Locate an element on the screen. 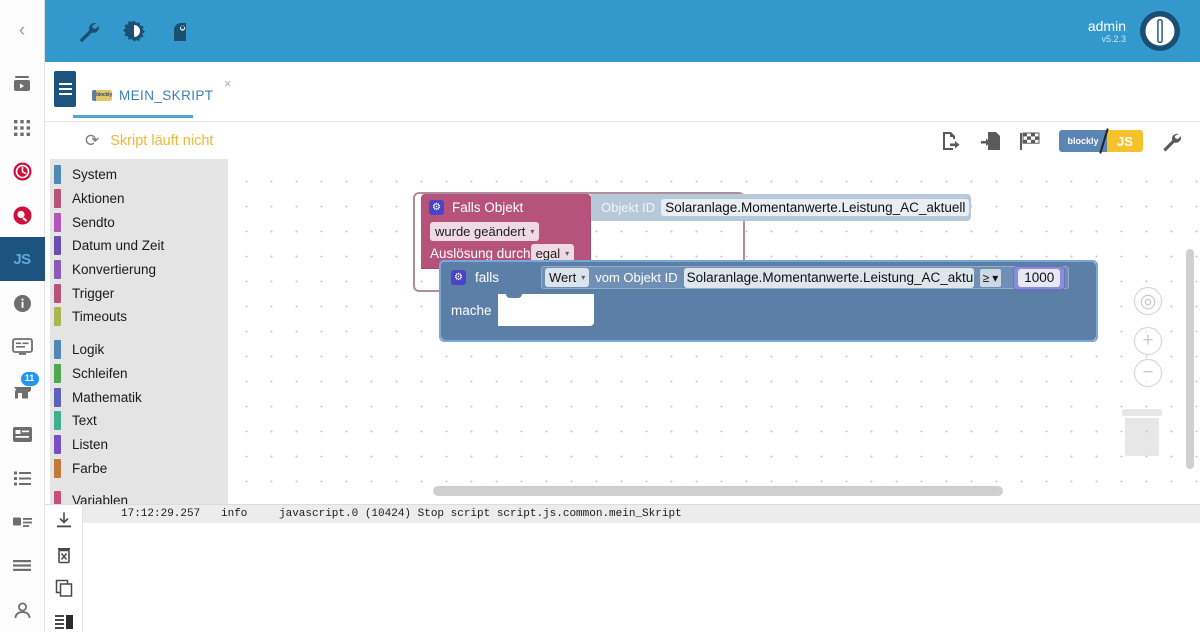 Image resolution: width=1200 pixels, height=632 pixels. value-type-dropdown: Wert ▾ is located at coordinates (567, 277).